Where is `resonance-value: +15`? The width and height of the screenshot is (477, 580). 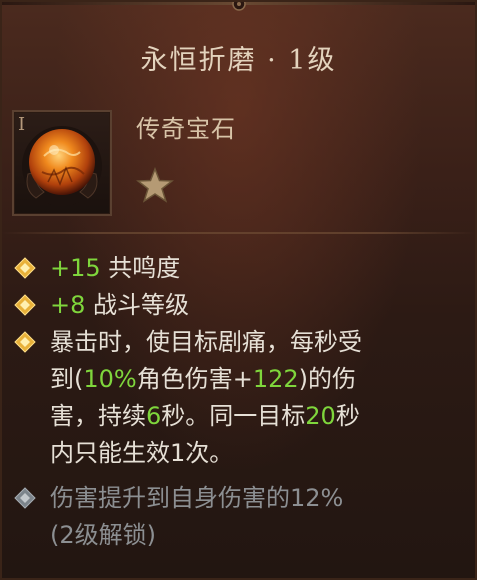 resonance-value: +15 is located at coordinates (75, 268).